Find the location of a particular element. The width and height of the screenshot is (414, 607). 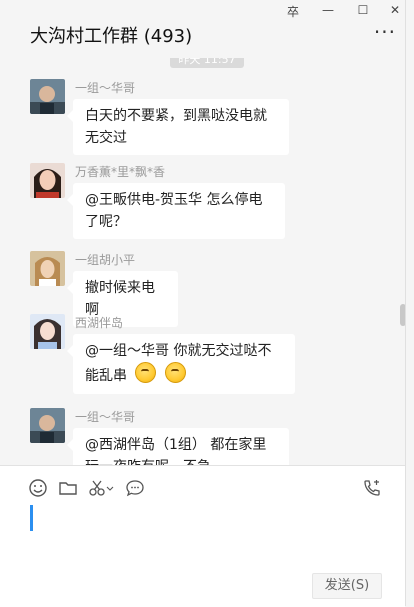

close-button: ✕ is located at coordinates (395, 10).